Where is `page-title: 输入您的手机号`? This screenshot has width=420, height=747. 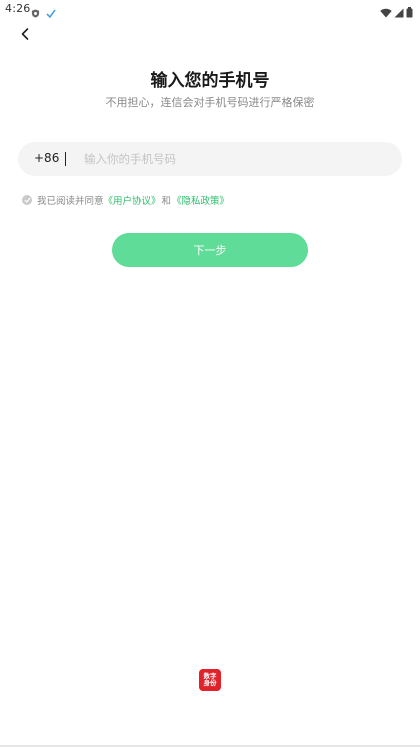 page-title: 输入您的手机号 is located at coordinates (210, 81).